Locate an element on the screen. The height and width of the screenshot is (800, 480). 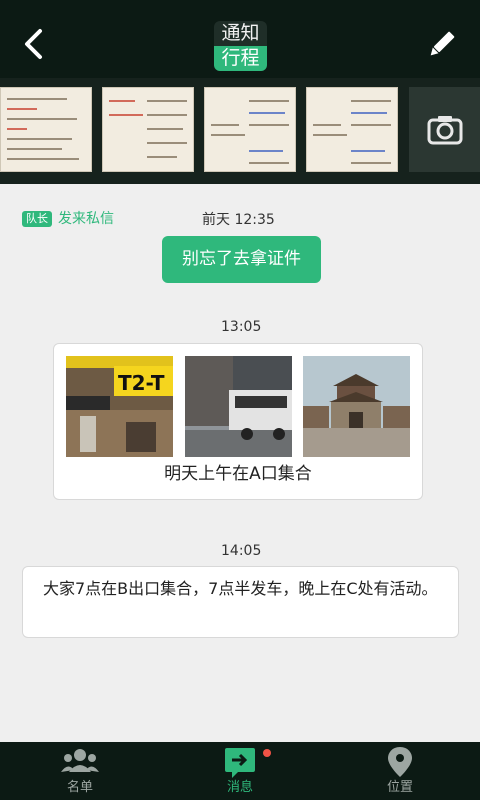
unread-badge is located at coordinates (267, 753).